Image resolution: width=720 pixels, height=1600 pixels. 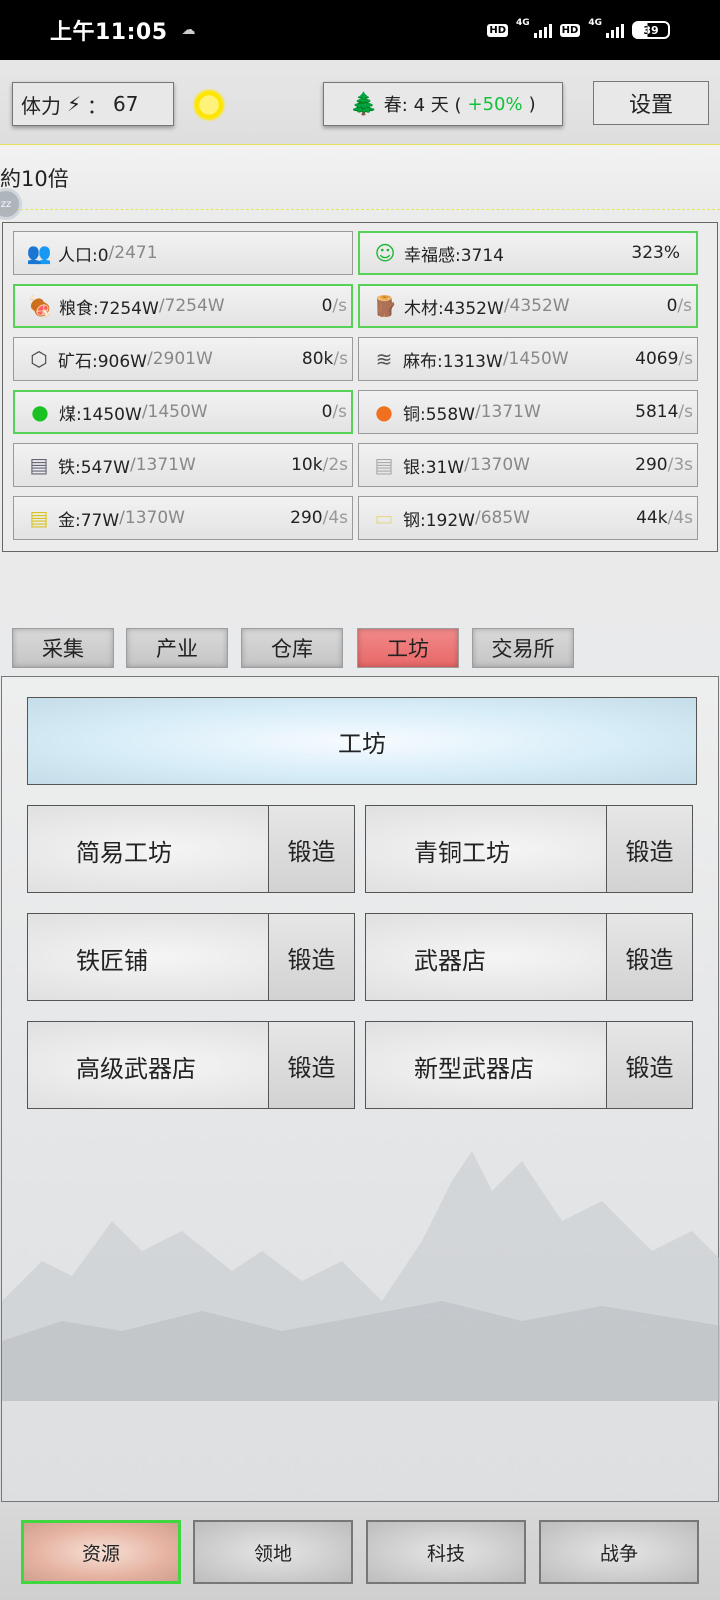 I want to click on resource-capacity: /1370W, so click(x=497, y=465).